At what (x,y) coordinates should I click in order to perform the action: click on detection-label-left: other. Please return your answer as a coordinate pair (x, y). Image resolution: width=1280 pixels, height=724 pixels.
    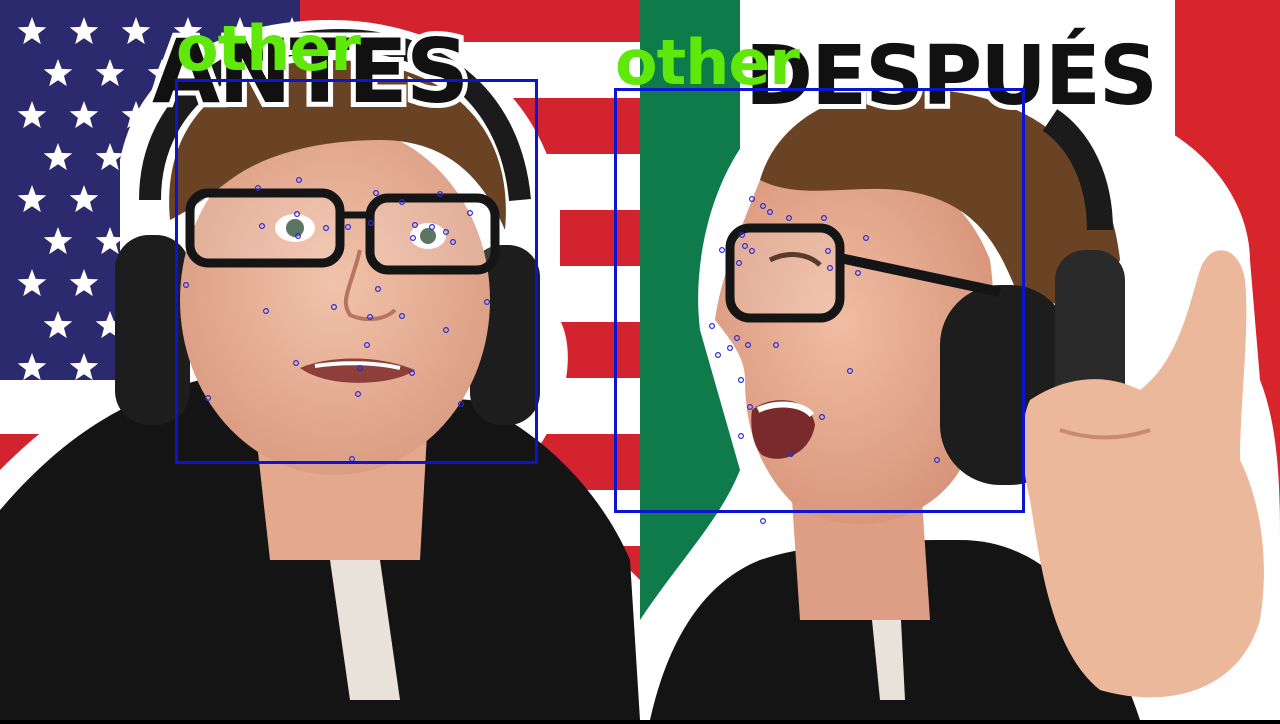
    Looking at the image, I should click on (268, 48).